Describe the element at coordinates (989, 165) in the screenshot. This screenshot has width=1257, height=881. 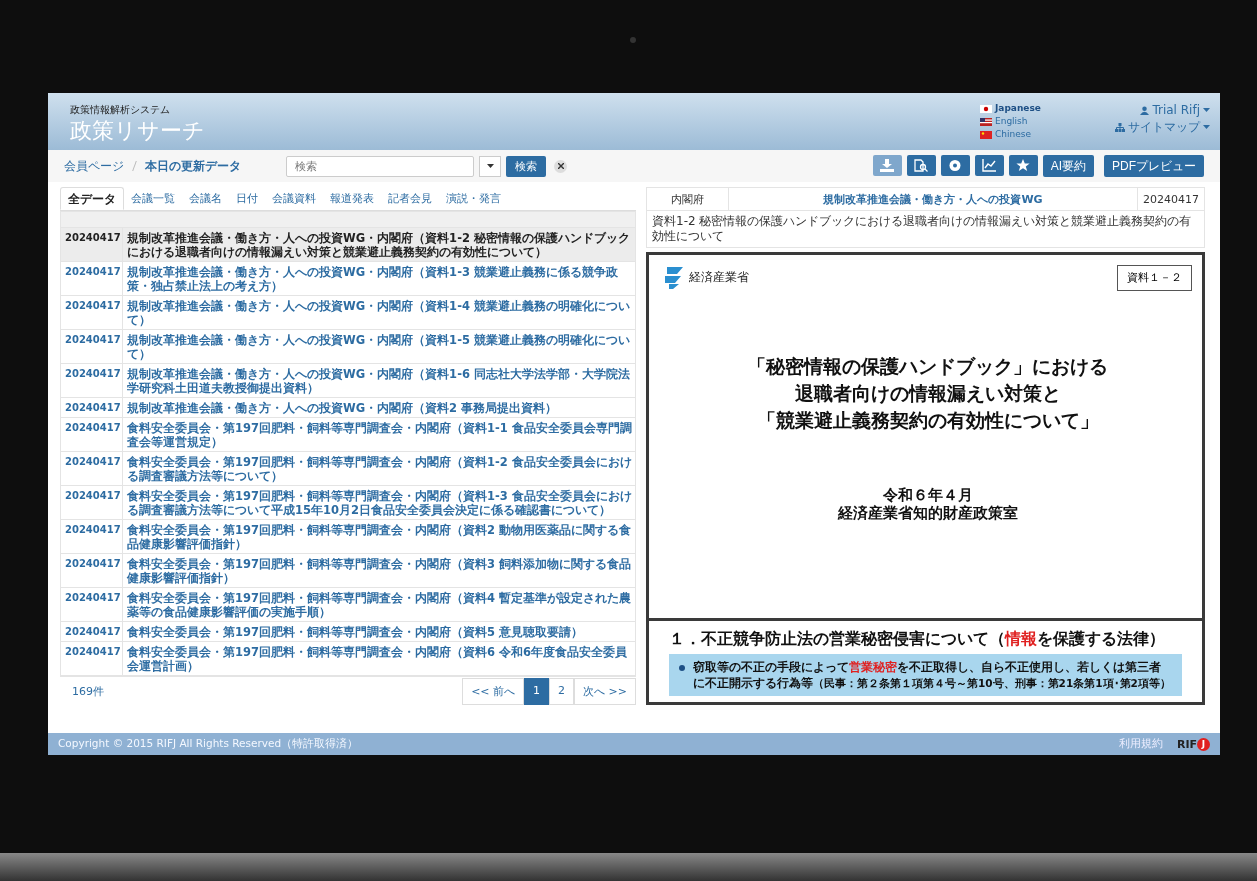
I see `chart-button` at that location.